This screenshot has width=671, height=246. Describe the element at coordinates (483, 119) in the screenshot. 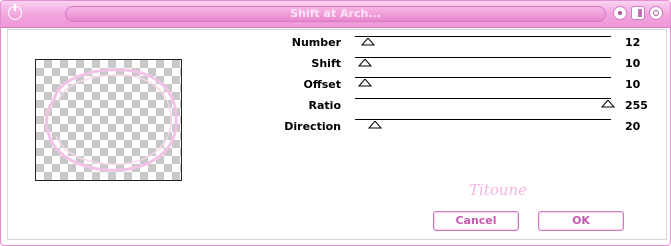

I see `direction-slider-track` at that location.